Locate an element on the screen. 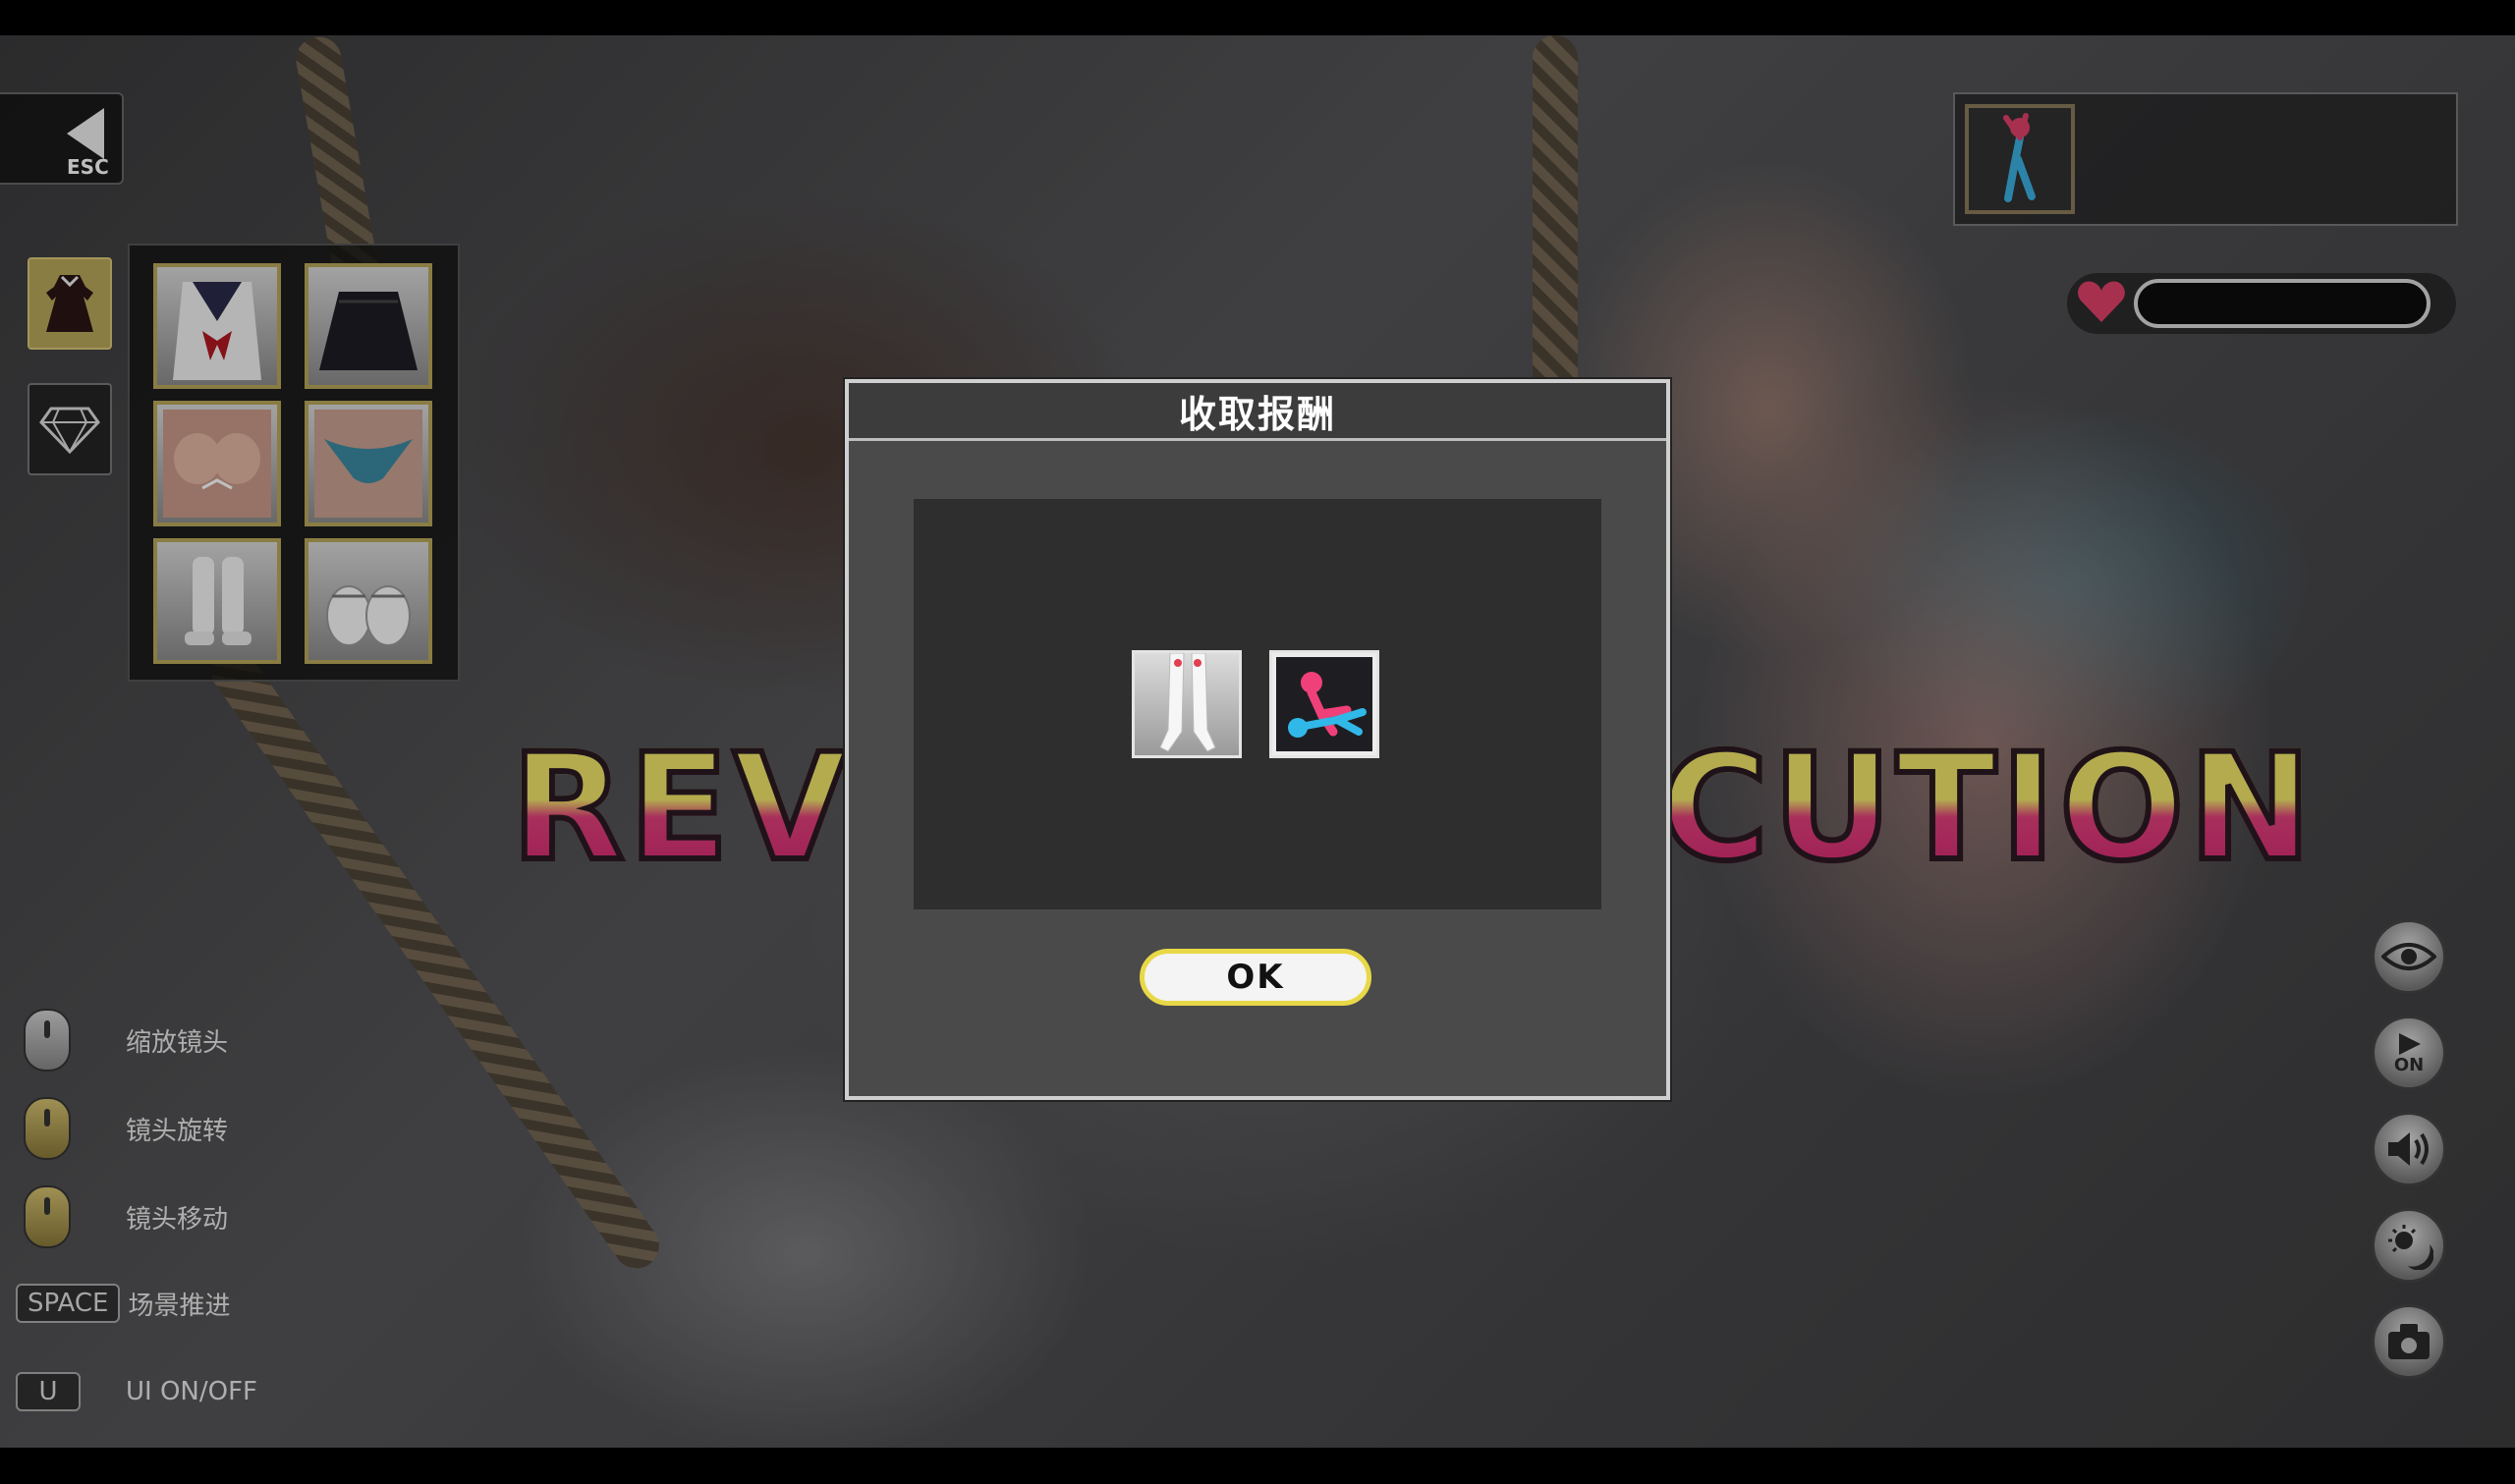 Image resolution: width=2515 pixels, height=1484 pixels. reward-list is located at coordinates (1257, 704).